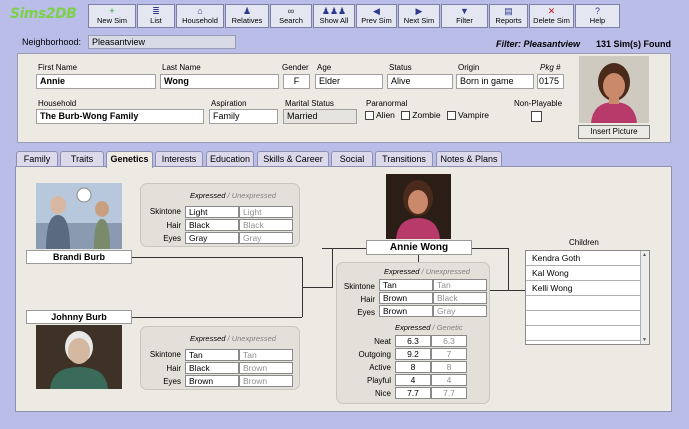 Image resolution: width=689 pixels, height=429 pixels. I want to click on new-sim-button: + New Sim, so click(112, 16).